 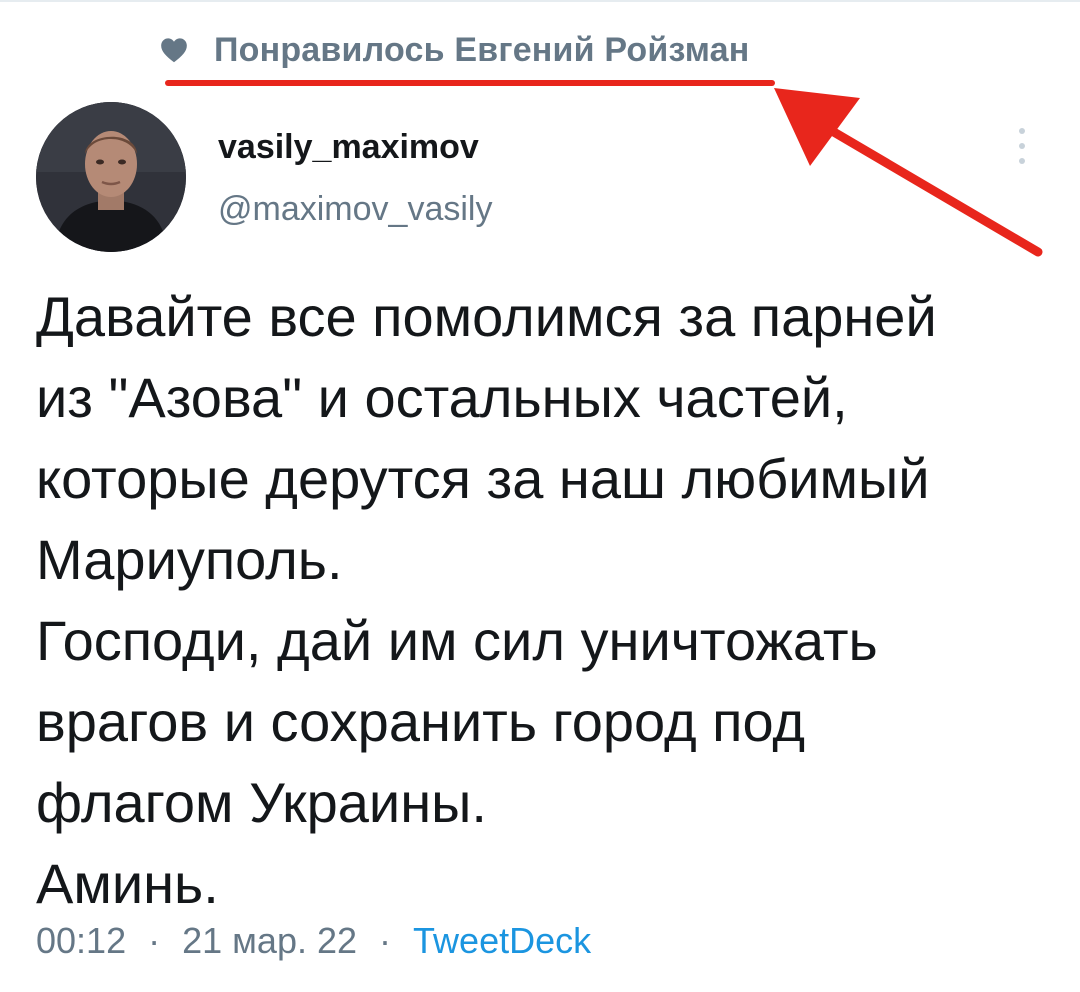 I want to click on author-handle: @maximov_vasily, so click(x=355, y=209).